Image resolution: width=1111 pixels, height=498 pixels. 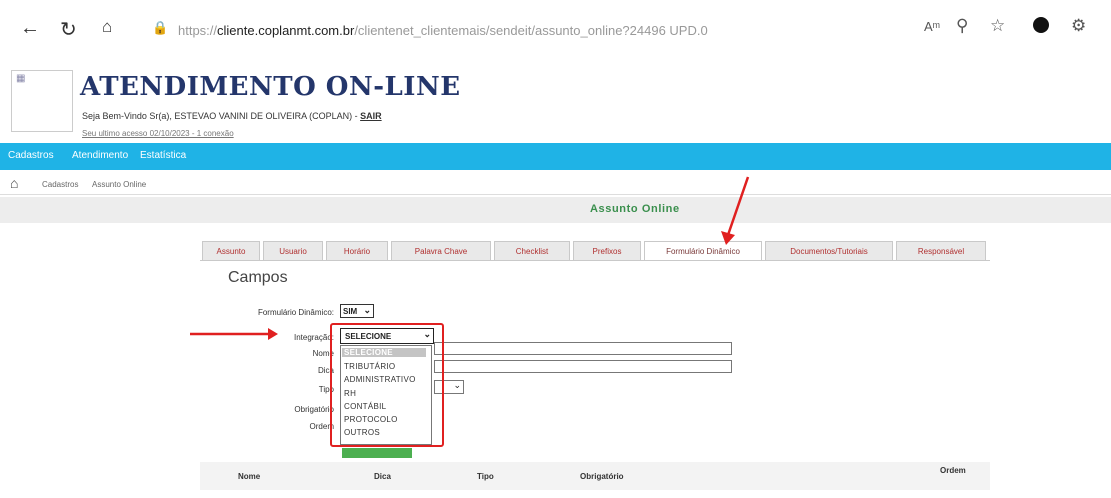 What do you see at coordinates (1041, 25) in the screenshot?
I see `profile-icon` at bounding box center [1041, 25].